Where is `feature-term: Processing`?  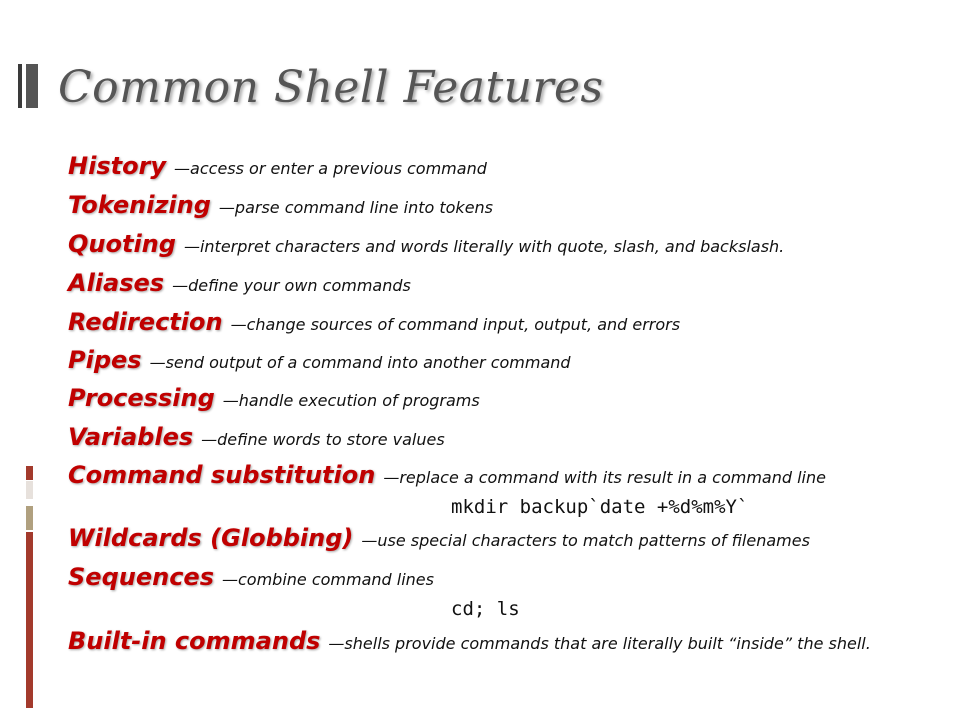 feature-term: Processing is located at coordinates (141, 398).